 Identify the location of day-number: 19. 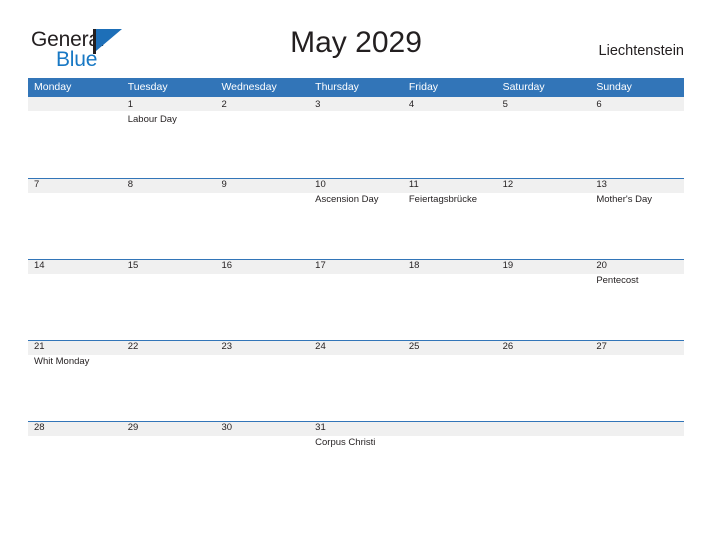
(508, 265).